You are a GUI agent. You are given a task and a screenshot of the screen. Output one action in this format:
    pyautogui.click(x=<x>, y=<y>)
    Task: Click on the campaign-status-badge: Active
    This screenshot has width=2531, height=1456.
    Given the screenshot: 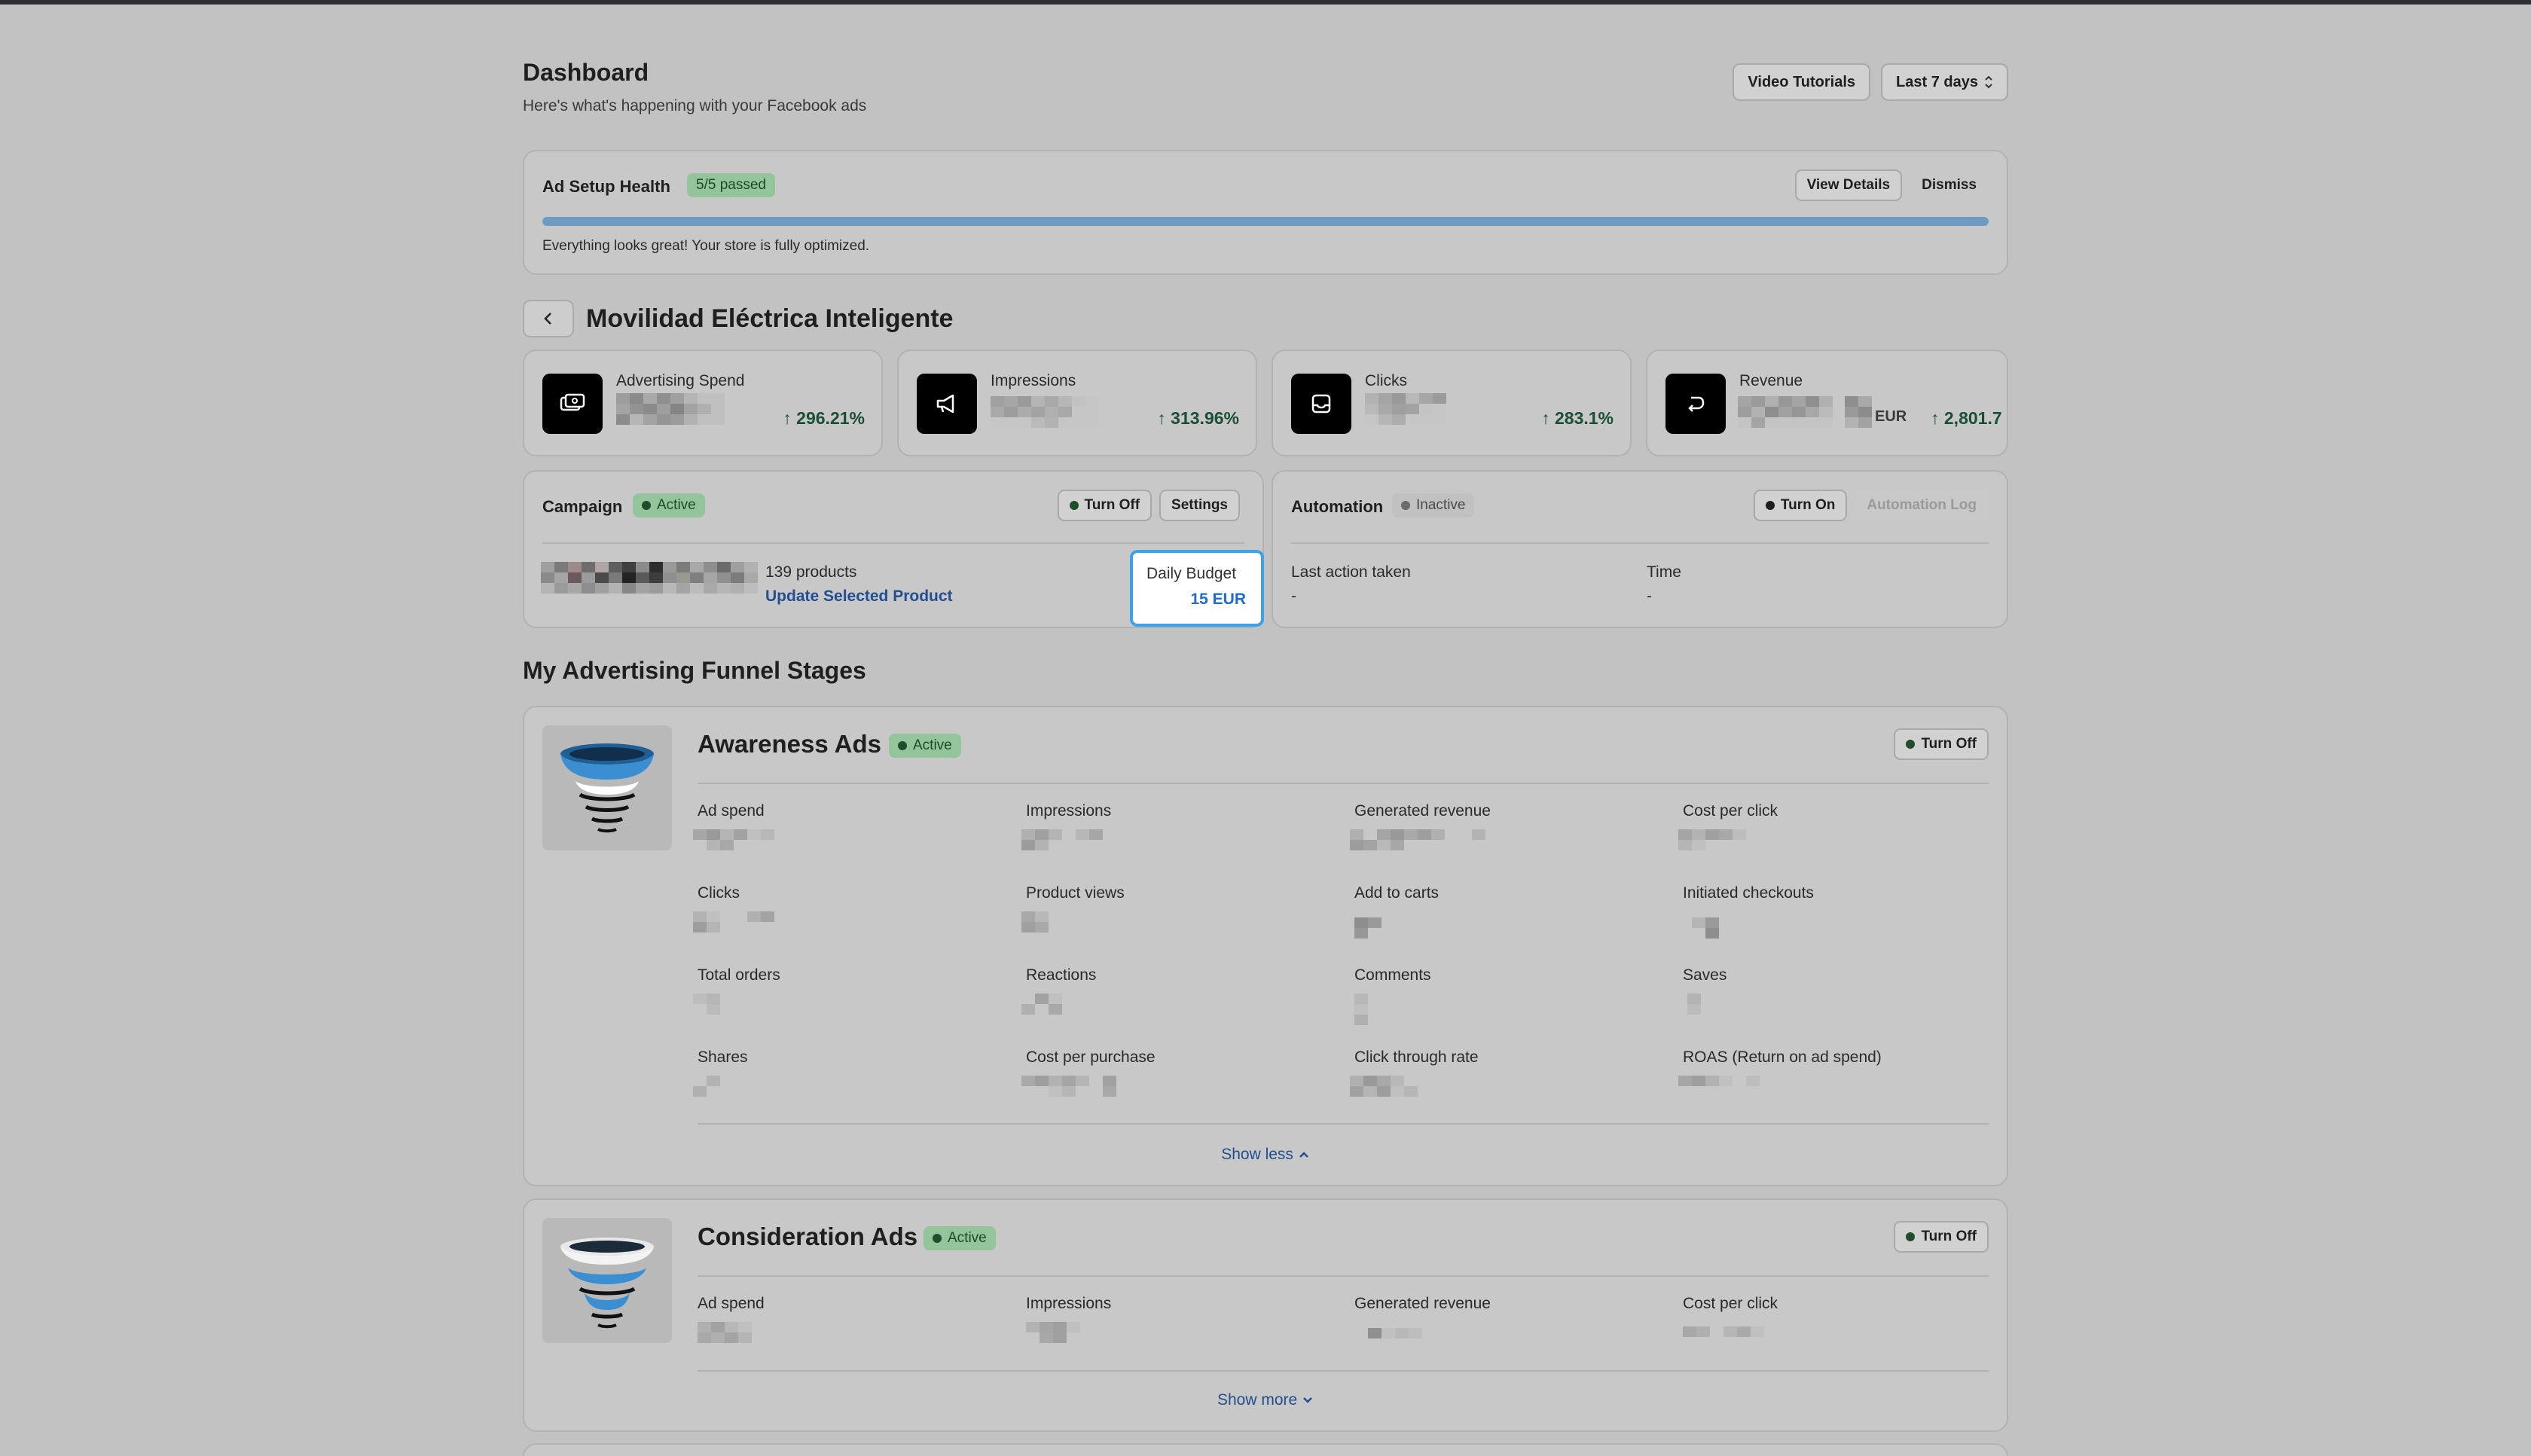 What is the action you would take?
    pyautogui.click(x=669, y=505)
    